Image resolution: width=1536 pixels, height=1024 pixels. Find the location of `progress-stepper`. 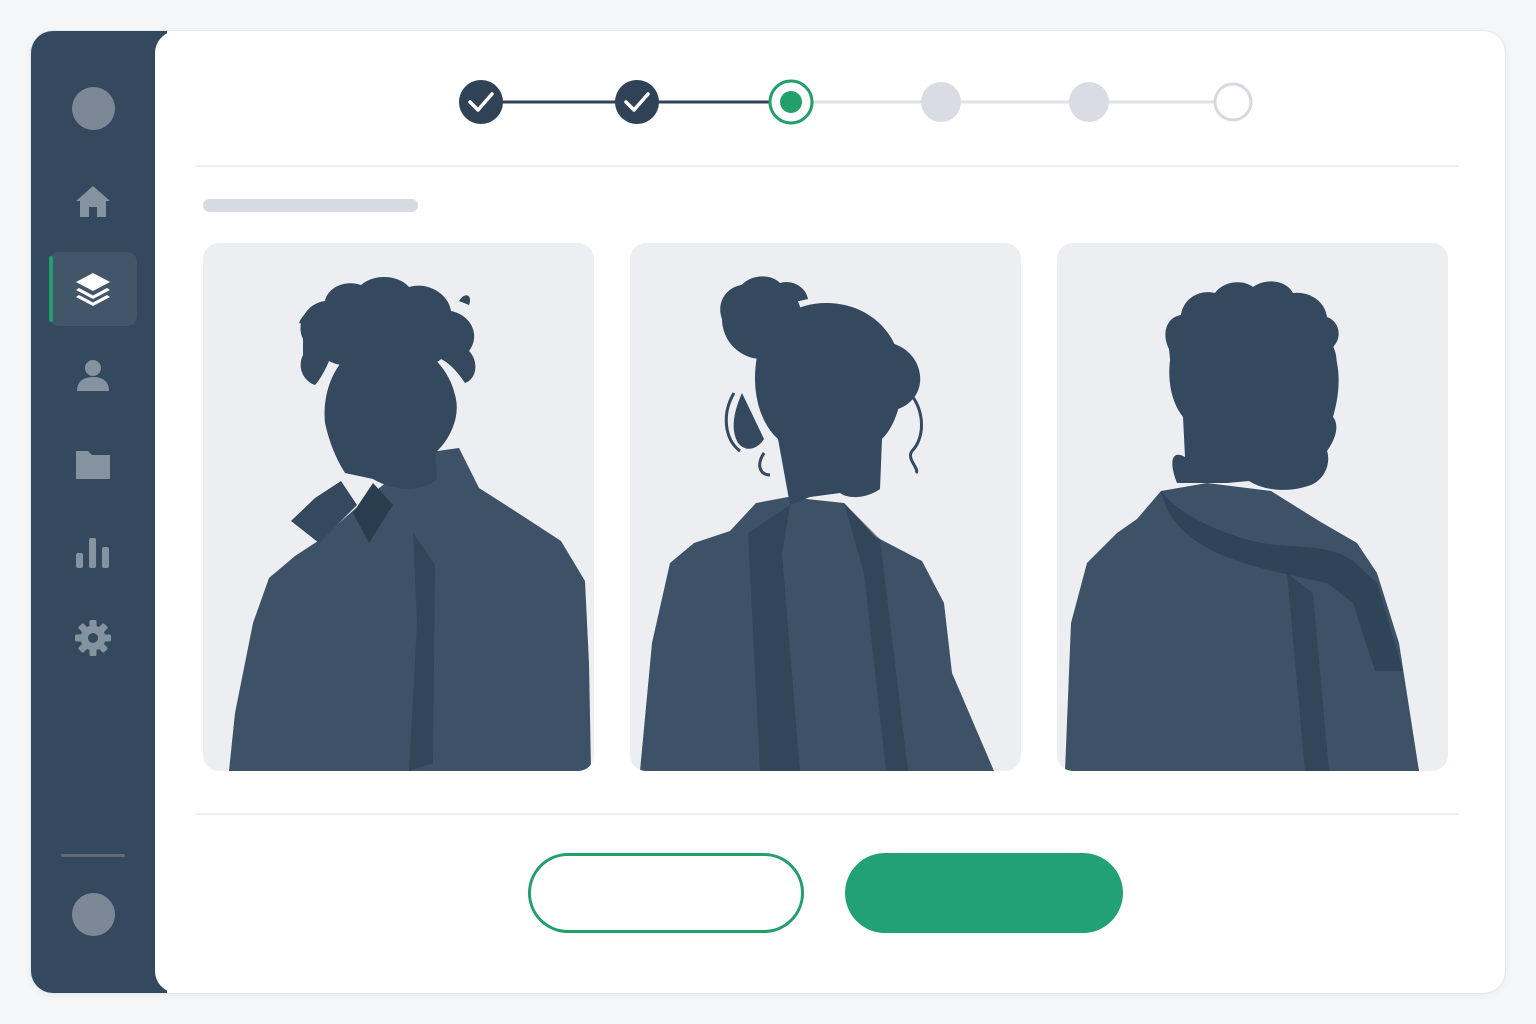

progress-stepper is located at coordinates (856, 102).